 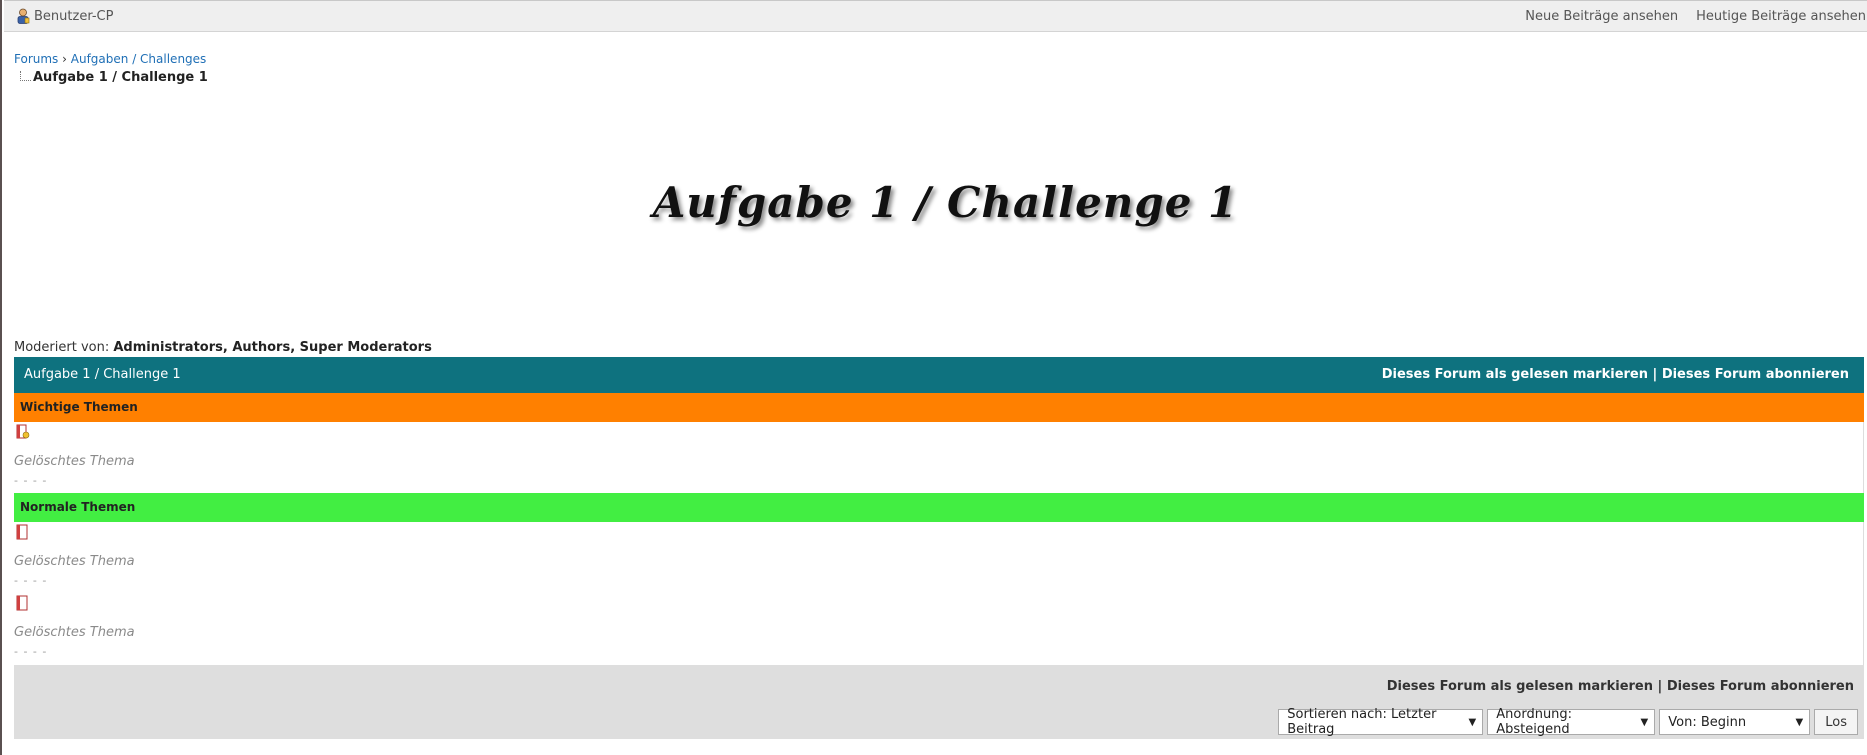 What do you see at coordinates (1755, 374) in the screenshot?
I see `subscribe-link: Dieses Forum abonnieren` at bounding box center [1755, 374].